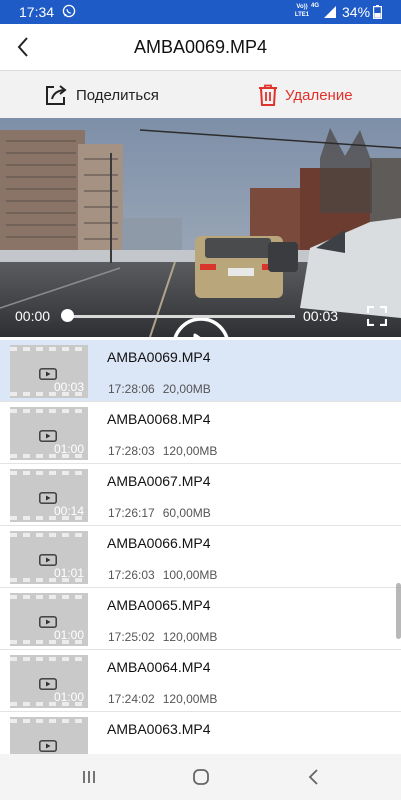 Image resolution: width=401 pixels, height=800 pixels. I want to click on file-row: 01:01 AMBA0063.MP4, so click(200, 733).